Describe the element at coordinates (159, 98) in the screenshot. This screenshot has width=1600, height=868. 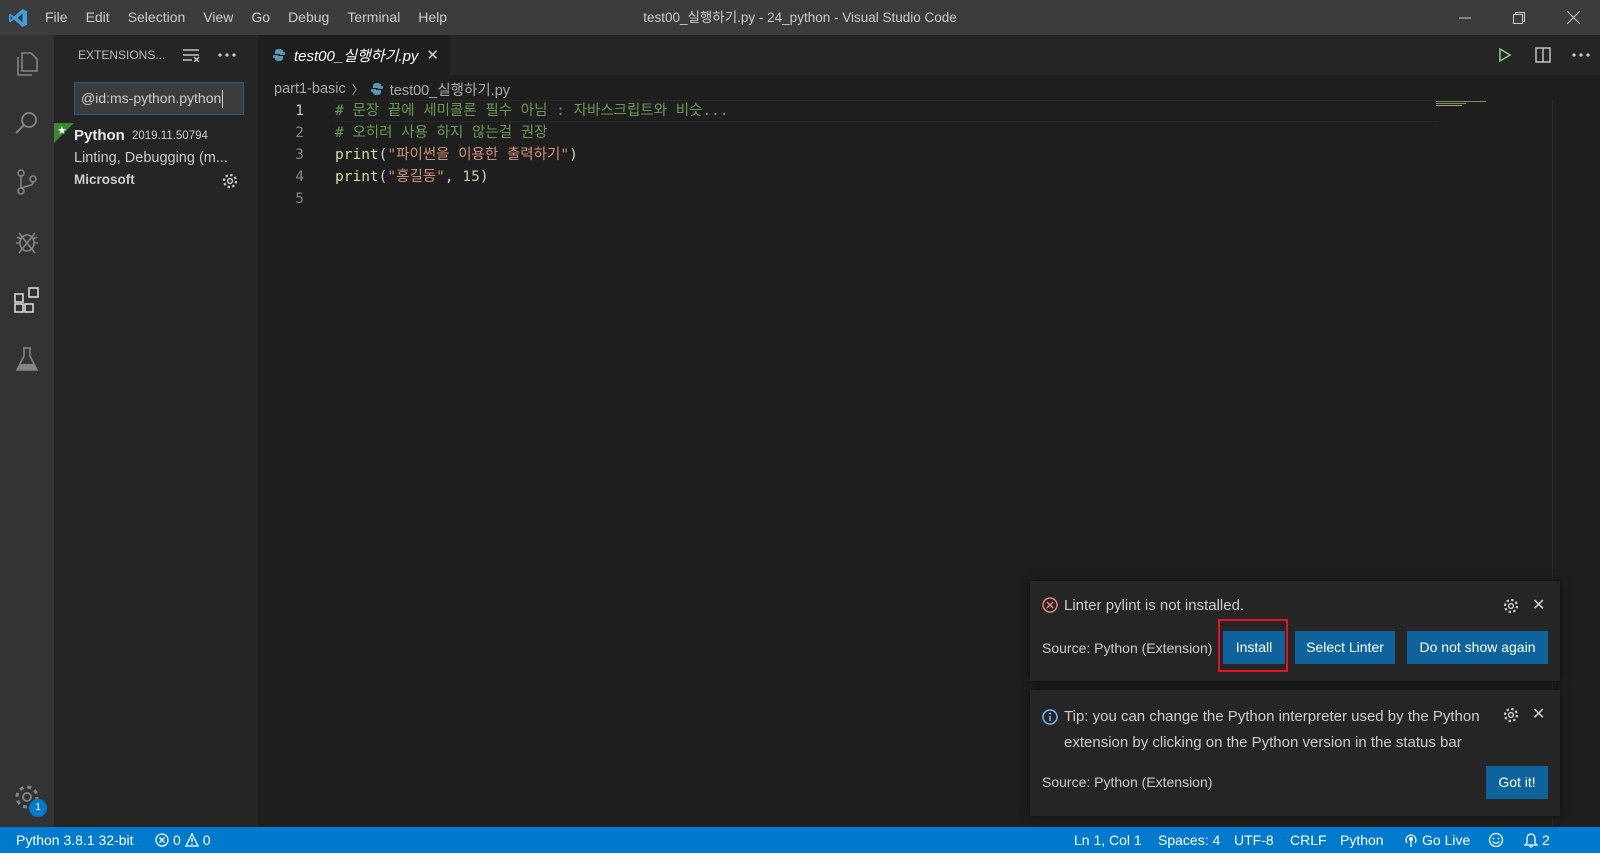
I see `extensions-search-input: @id:ms-python.python` at that location.